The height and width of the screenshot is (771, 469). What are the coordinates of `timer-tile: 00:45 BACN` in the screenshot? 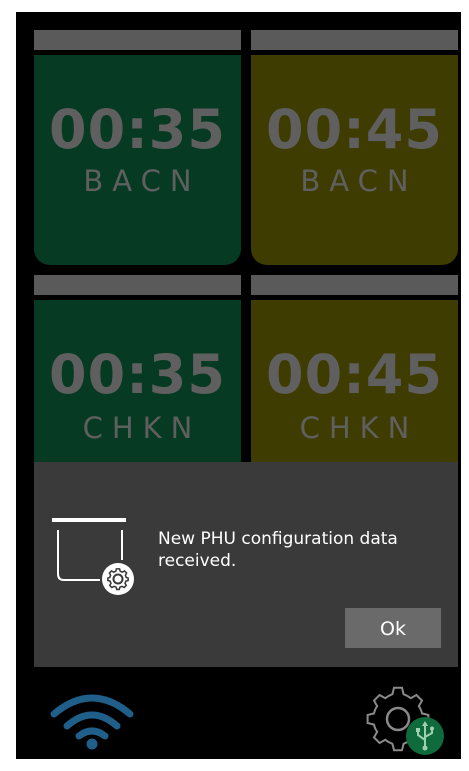 It's located at (354, 160).